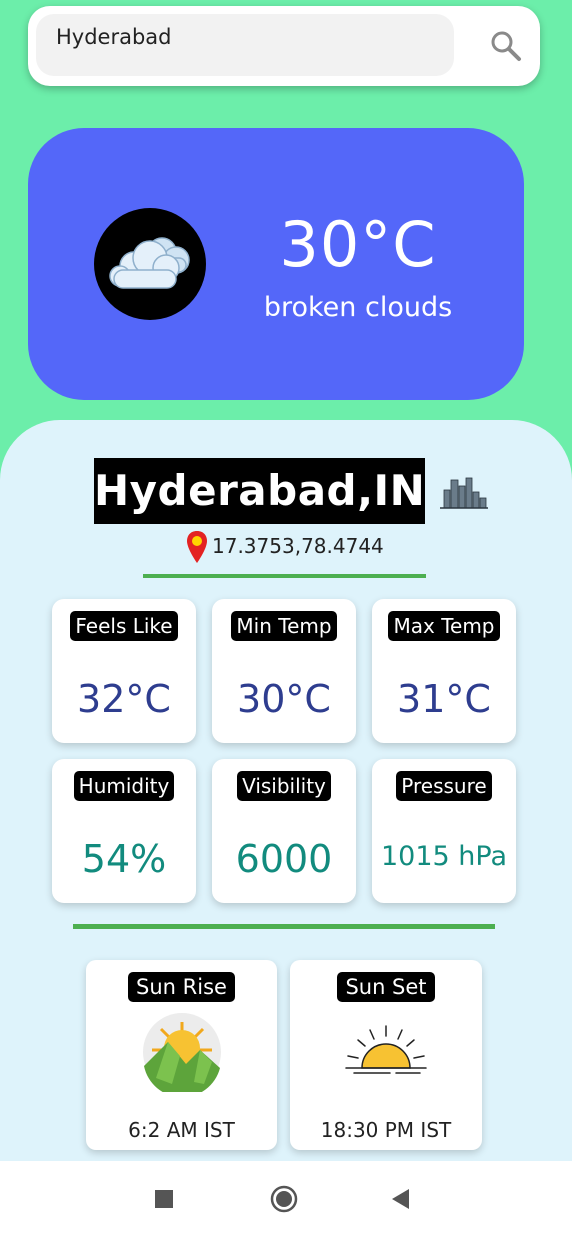  I want to click on humidity-card: Humidity 54%, so click(124, 831).